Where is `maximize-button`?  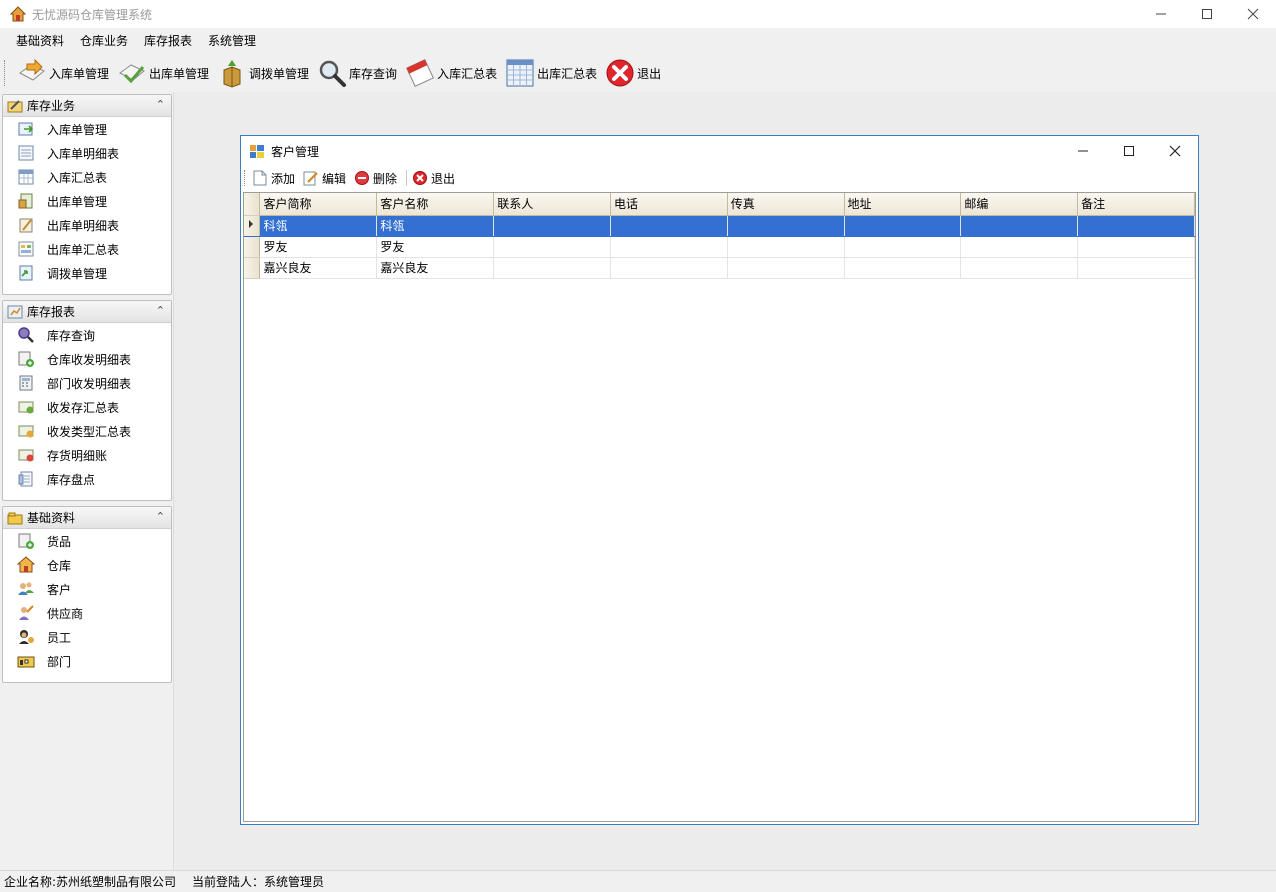 maximize-button is located at coordinates (1207, 14).